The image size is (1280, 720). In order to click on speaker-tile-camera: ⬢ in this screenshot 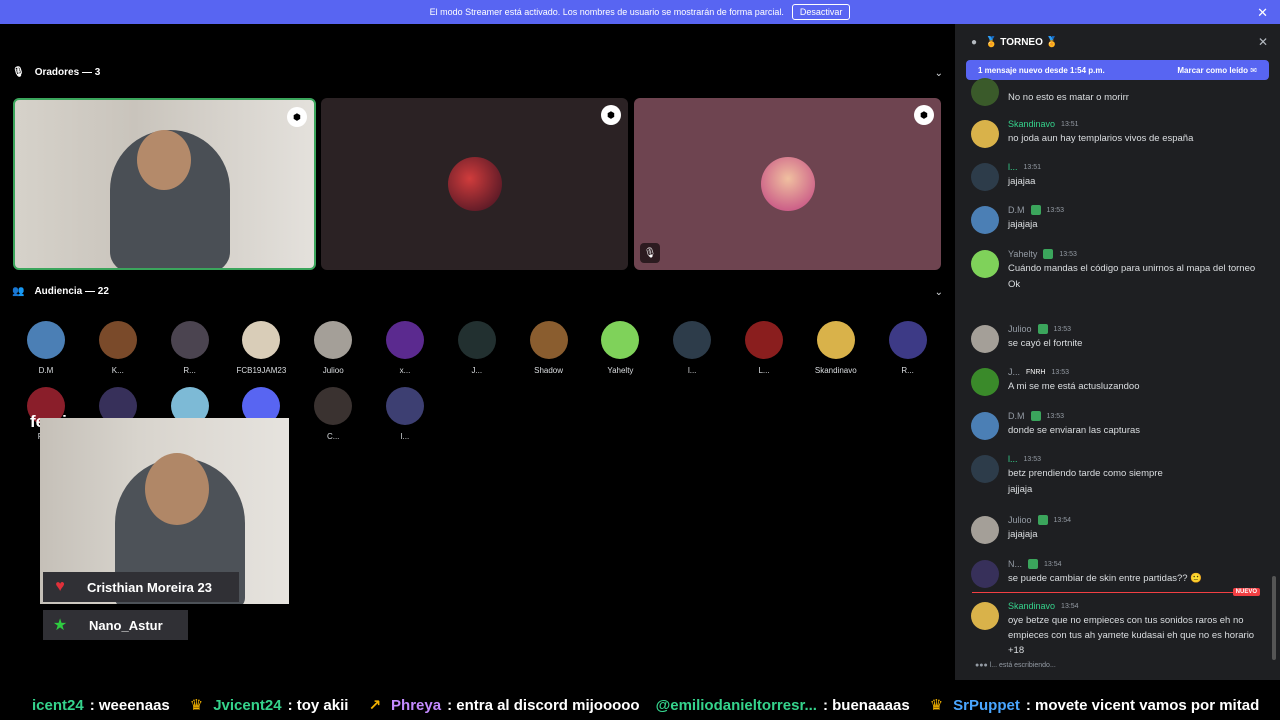, I will do `click(164, 184)`.